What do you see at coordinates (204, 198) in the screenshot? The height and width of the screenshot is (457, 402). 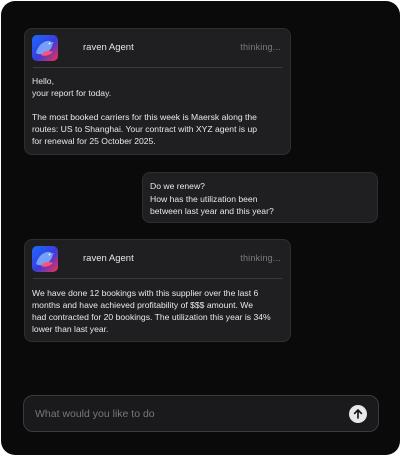 I see `user-message-line: How has the utilization been` at bounding box center [204, 198].